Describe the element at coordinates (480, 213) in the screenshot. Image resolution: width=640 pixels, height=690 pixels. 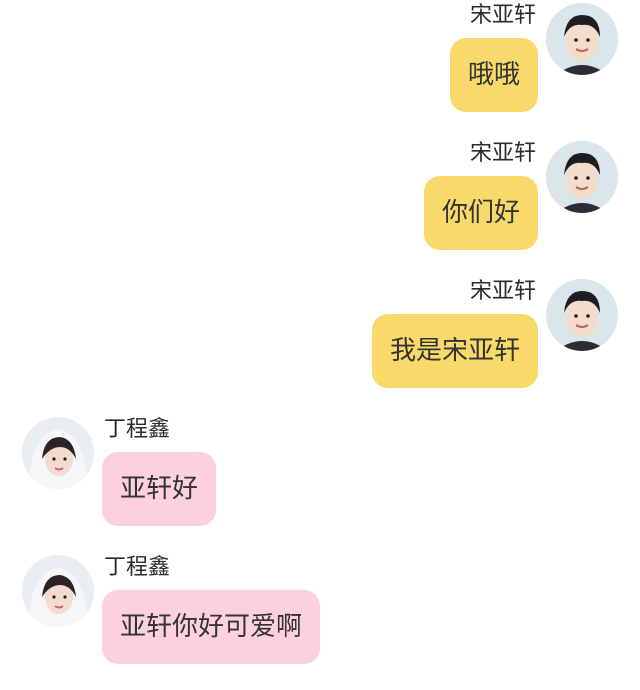
I see `message-bubble: 你们好` at that location.